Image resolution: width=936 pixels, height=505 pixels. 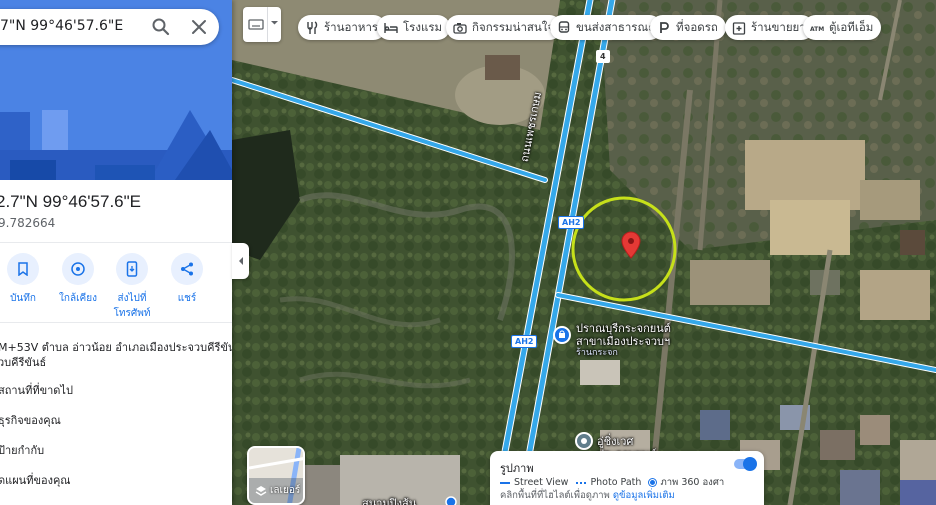 I want to click on share-button: แชร์, so click(x=187, y=279).